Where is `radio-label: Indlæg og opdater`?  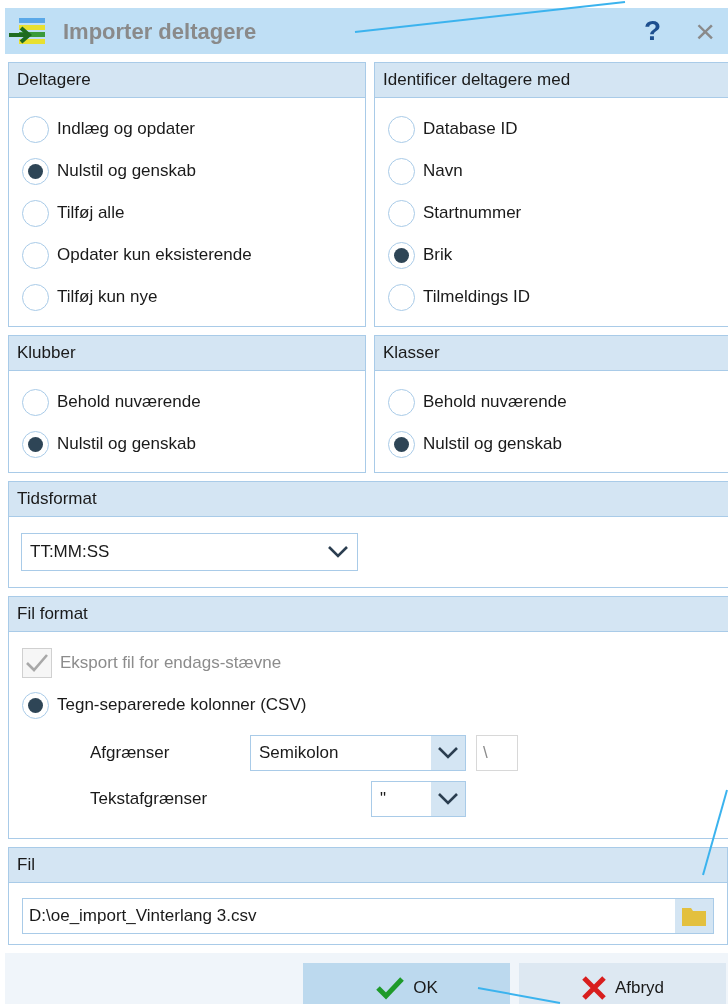 radio-label: Indlæg og opdater is located at coordinates (126, 129).